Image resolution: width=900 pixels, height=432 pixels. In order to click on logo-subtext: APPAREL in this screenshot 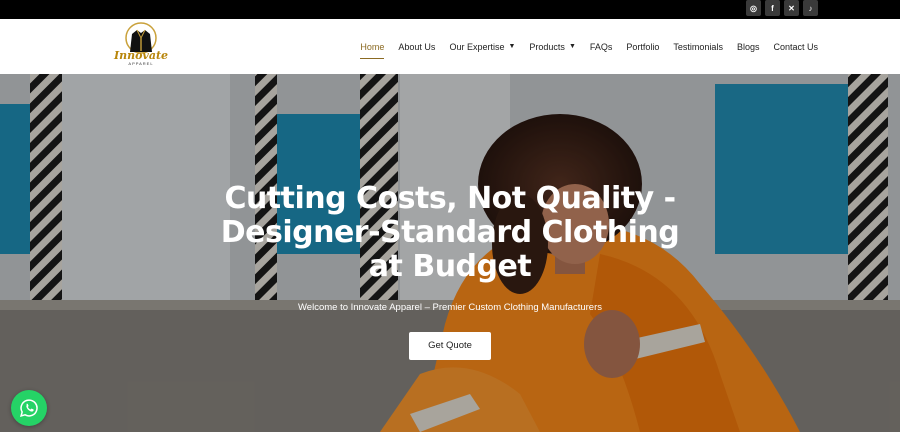, I will do `click(141, 63)`.